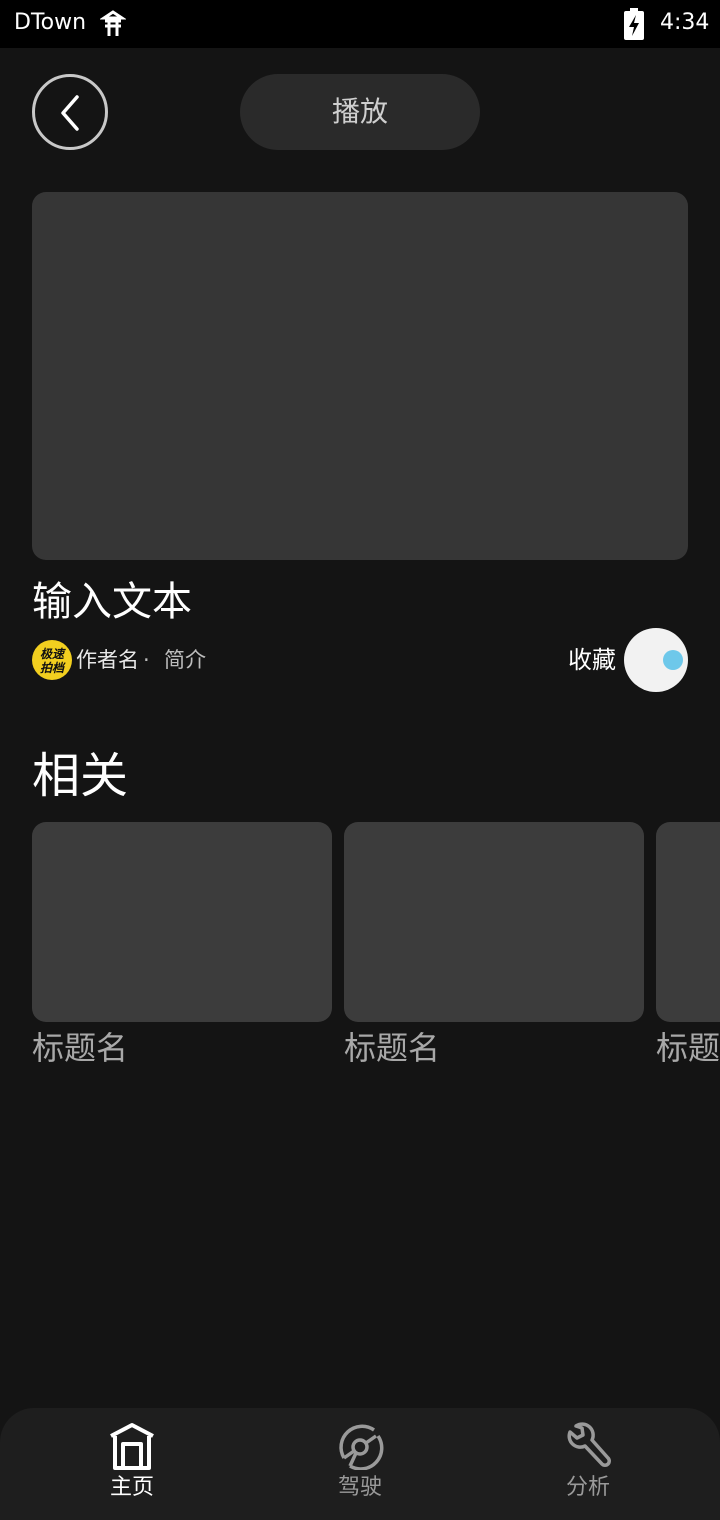  What do you see at coordinates (361, 1447) in the screenshot?
I see `steering-wheel-icon` at bounding box center [361, 1447].